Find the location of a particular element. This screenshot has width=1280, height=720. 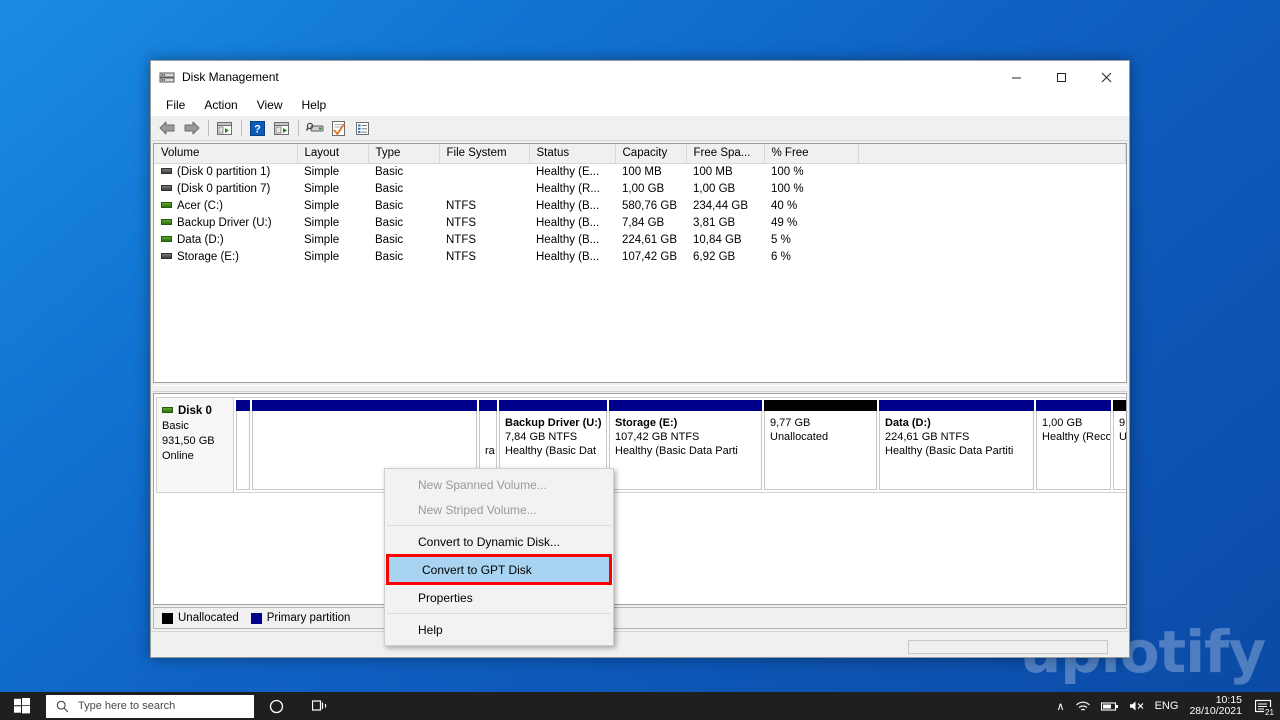

windows-logo-icon is located at coordinates (22, 706).